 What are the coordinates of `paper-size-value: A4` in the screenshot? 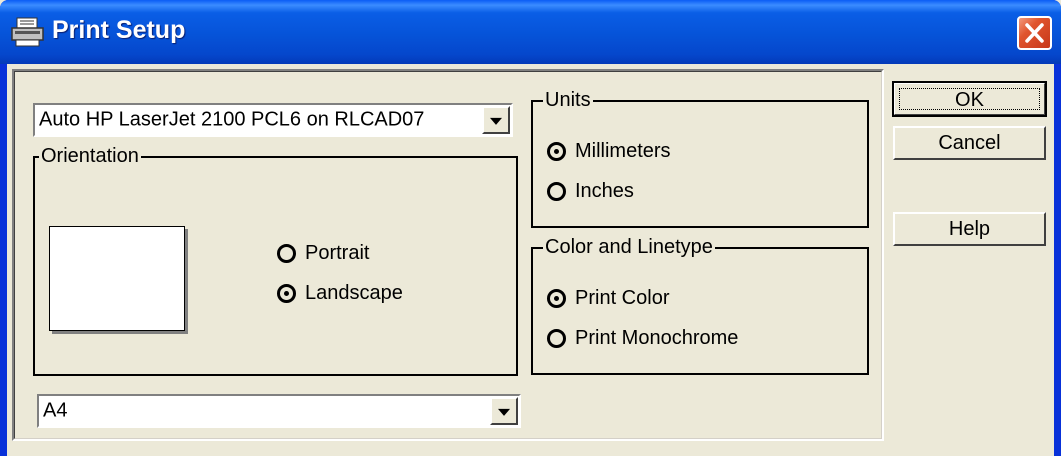 It's located at (55, 410).